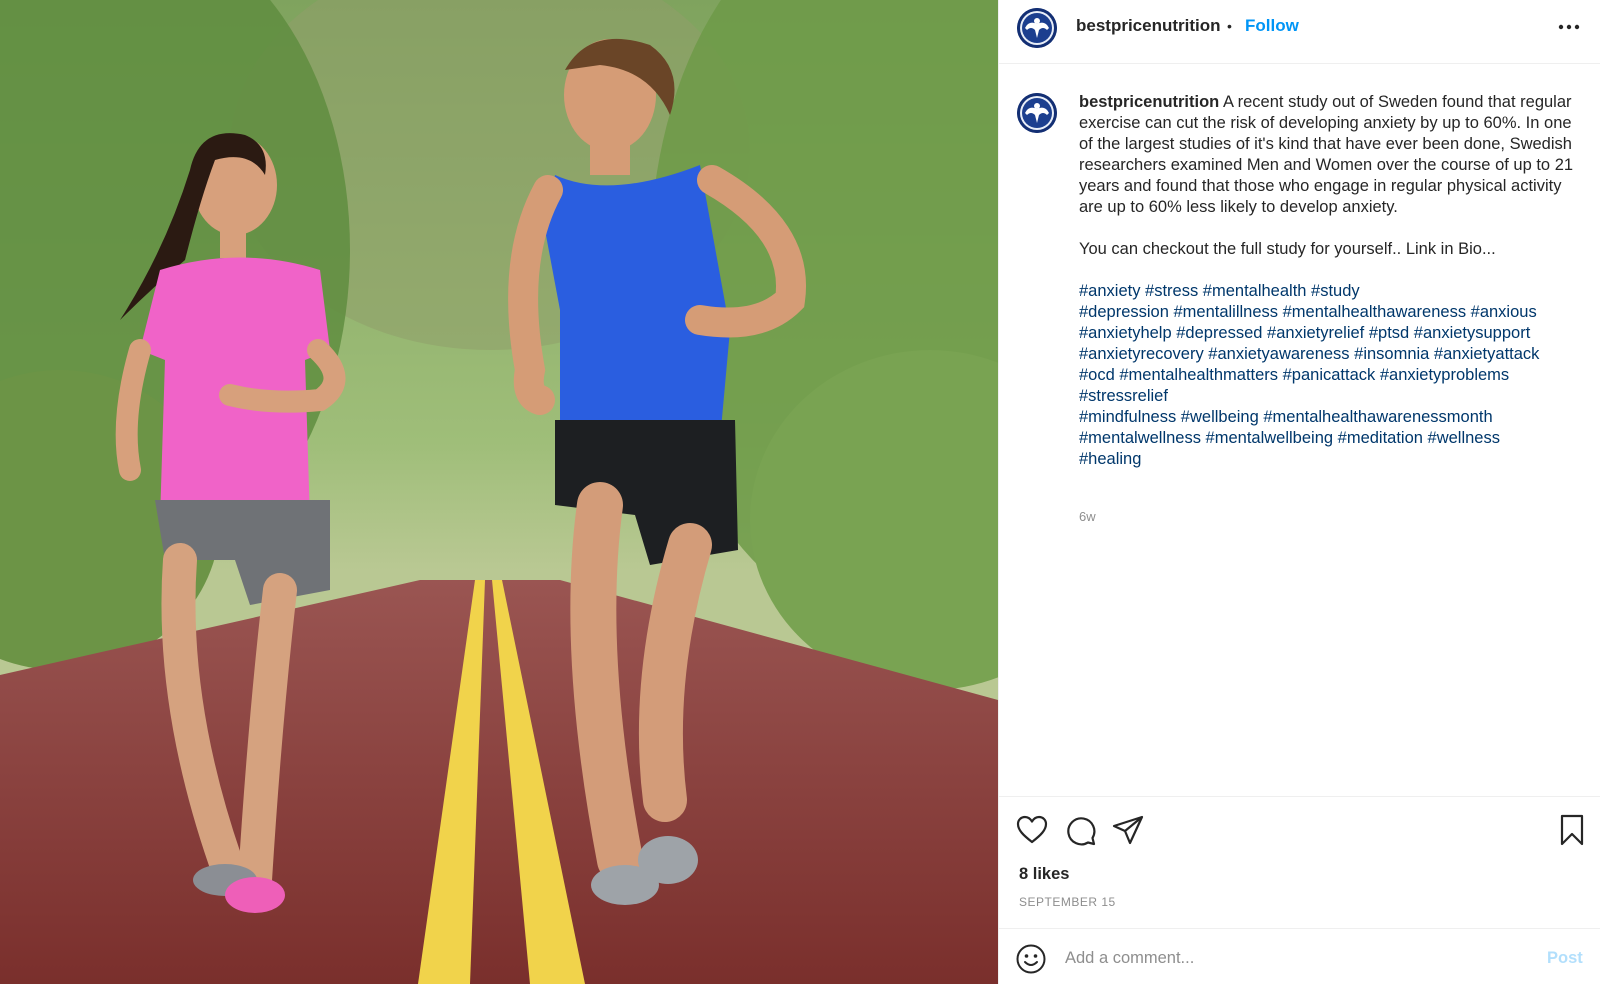  What do you see at coordinates (1299, 32) in the screenshot?
I see `post-header: bestpricenutrition • Follow` at bounding box center [1299, 32].